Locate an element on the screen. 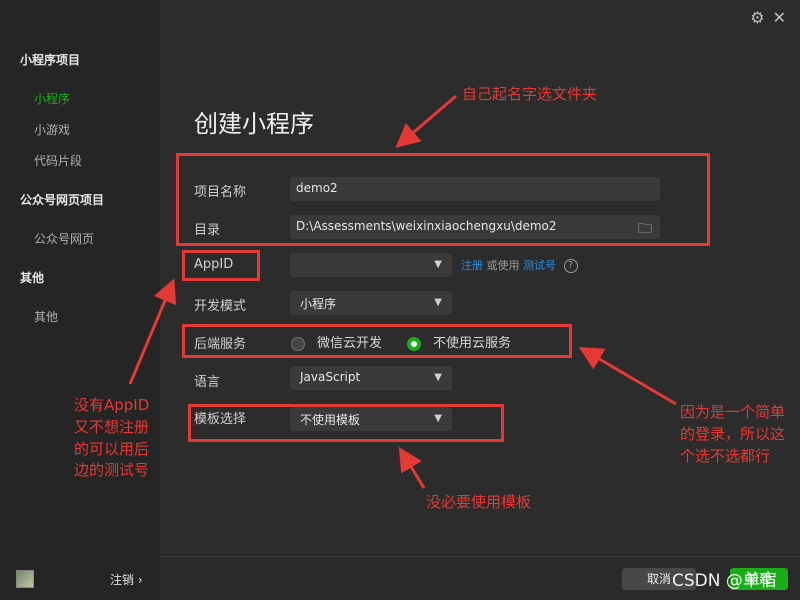 The height and width of the screenshot is (600, 800). annotation-line: 的可以用后 is located at coordinates (112, 448).